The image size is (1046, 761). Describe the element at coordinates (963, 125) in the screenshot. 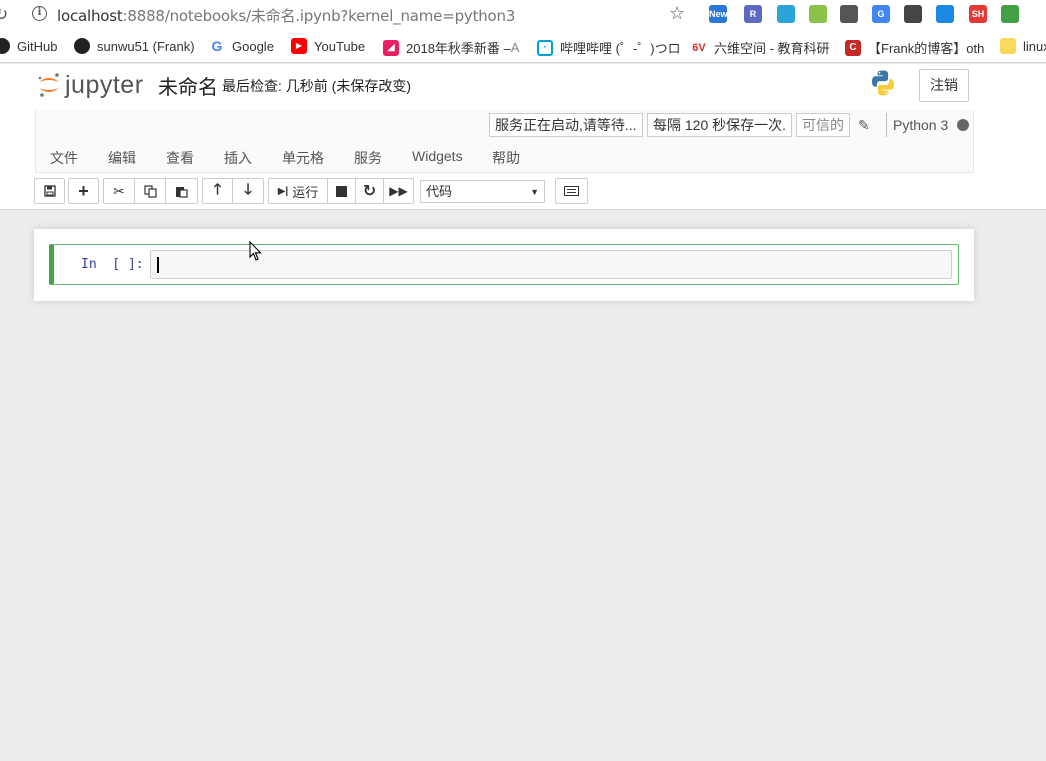

I see `kernel-busy-indicator-icon` at that location.